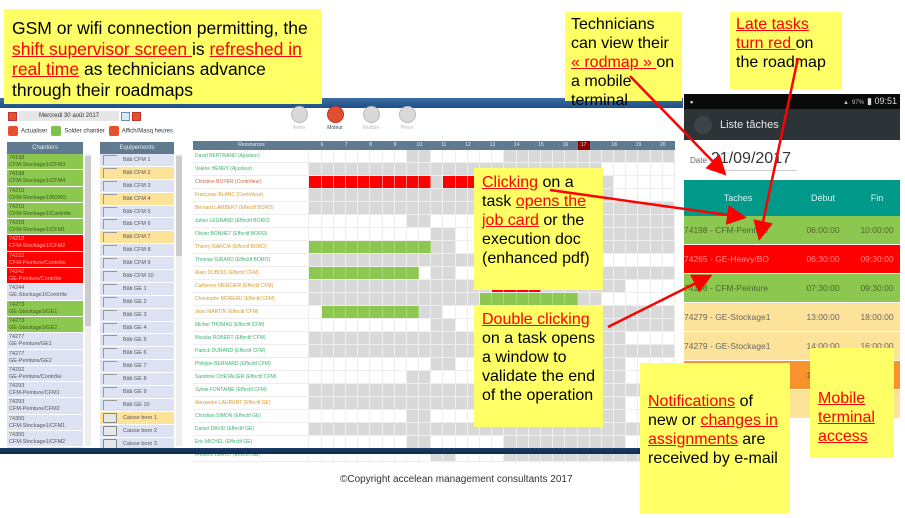  Describe the element at coordinates (45, 292) in the screenshot. I see `chantier-item: 74244 GE-Stockage1/Contrôle` at that location.